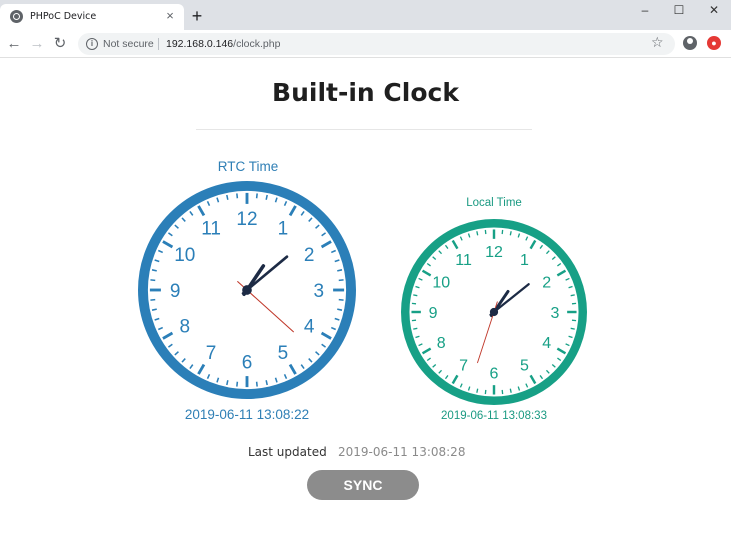  I want to click on forward-button: →, so click(37, 44).